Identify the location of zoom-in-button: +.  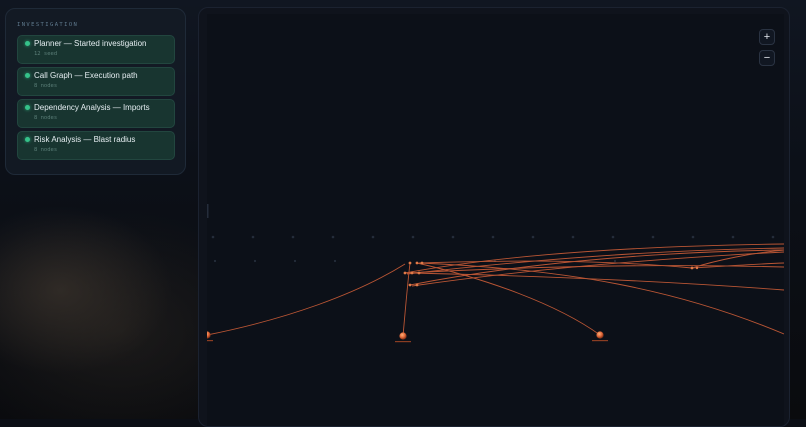
(767, 37).